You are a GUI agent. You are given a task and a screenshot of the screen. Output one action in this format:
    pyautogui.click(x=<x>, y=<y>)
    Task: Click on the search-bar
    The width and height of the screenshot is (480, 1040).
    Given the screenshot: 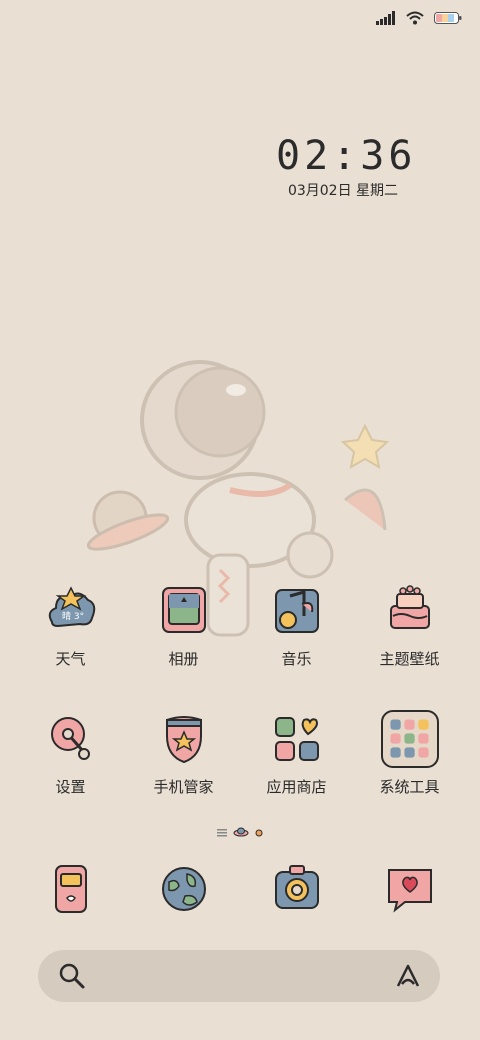 What is the action you would take?
    pyautogui.click(x=239, y=976)
    